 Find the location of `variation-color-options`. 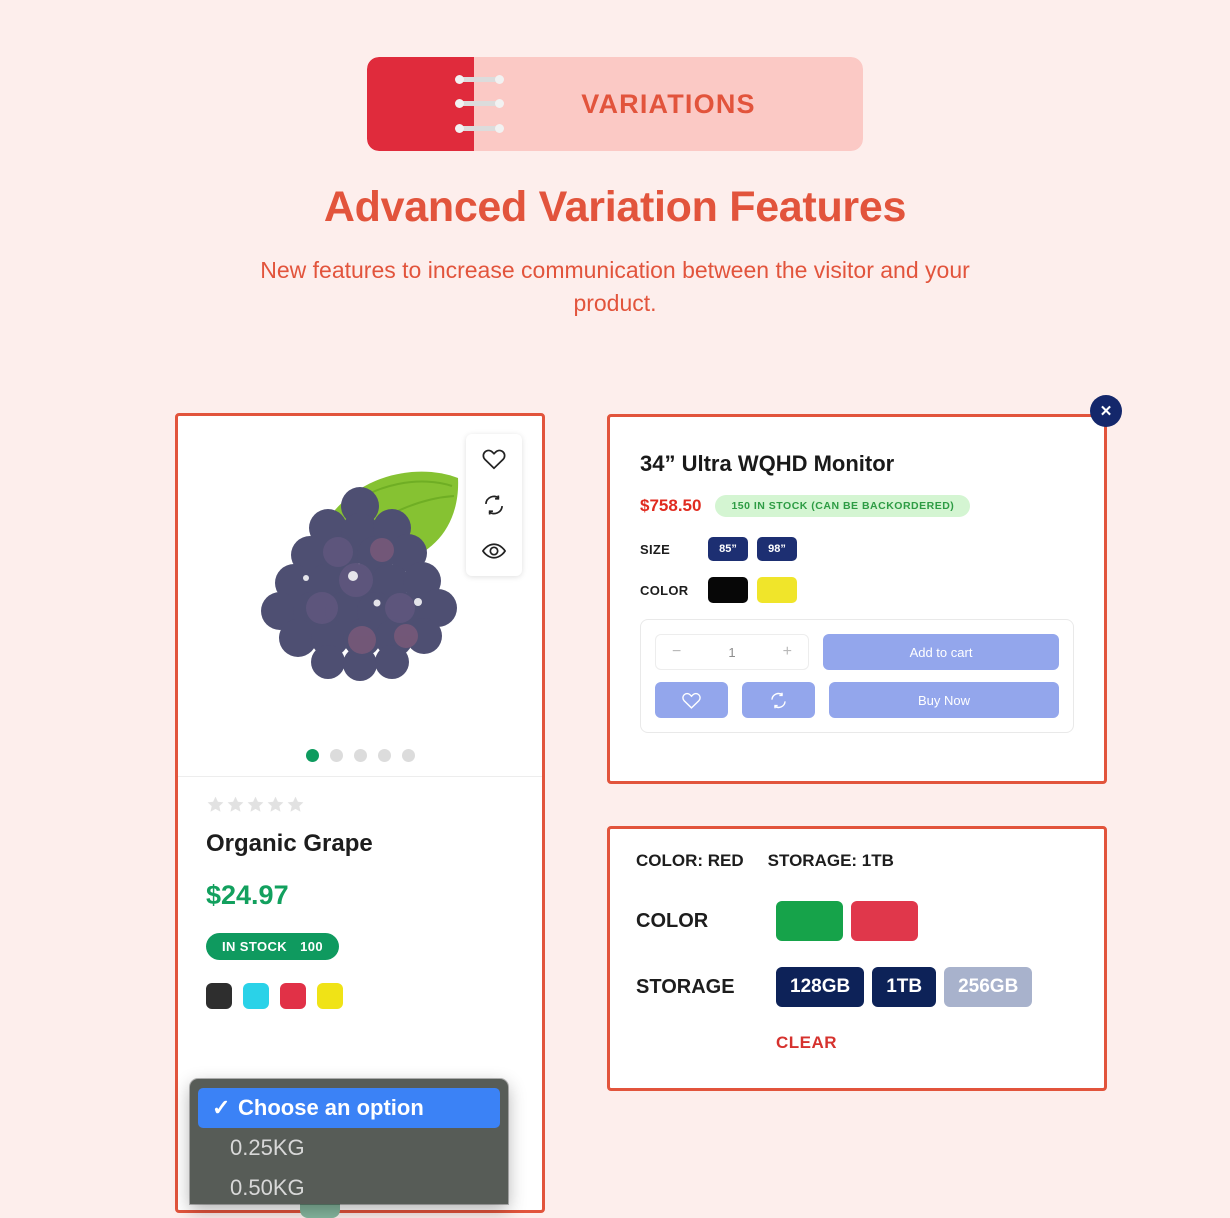

variation-color-options is located at coordinates (847, 921).